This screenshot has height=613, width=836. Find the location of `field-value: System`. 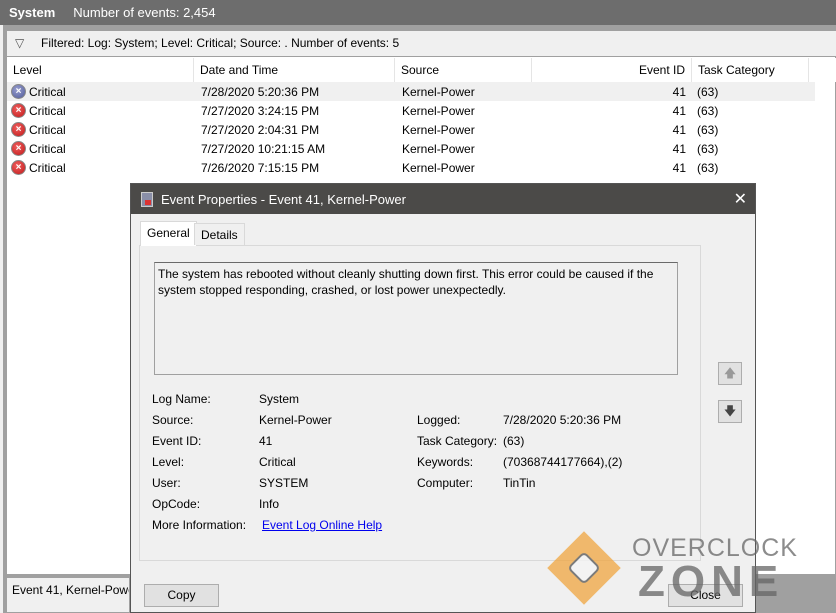

field-value: System is located at coordinates (279, 399).